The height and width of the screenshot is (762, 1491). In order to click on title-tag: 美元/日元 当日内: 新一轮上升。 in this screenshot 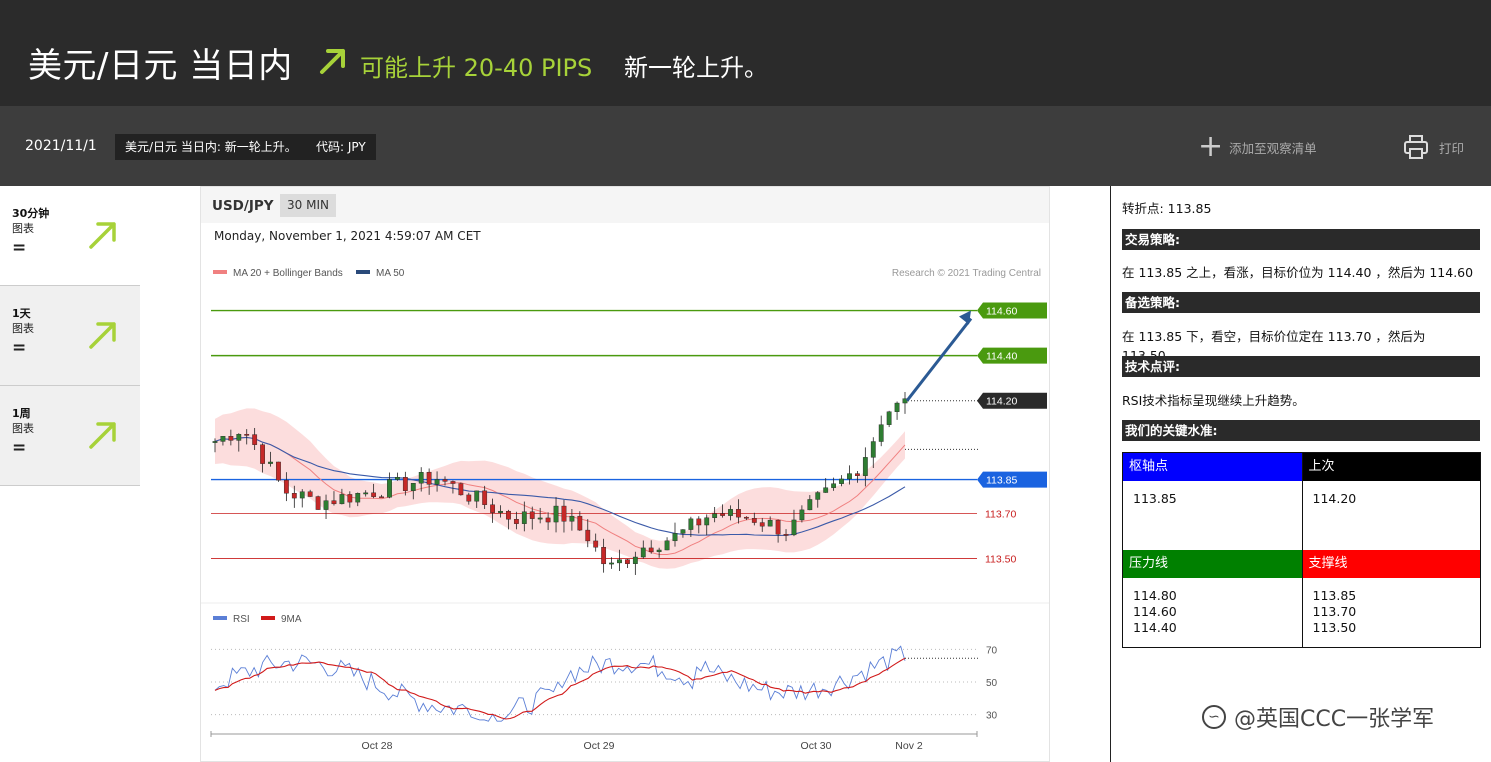, I will do `click(211, 147)`.